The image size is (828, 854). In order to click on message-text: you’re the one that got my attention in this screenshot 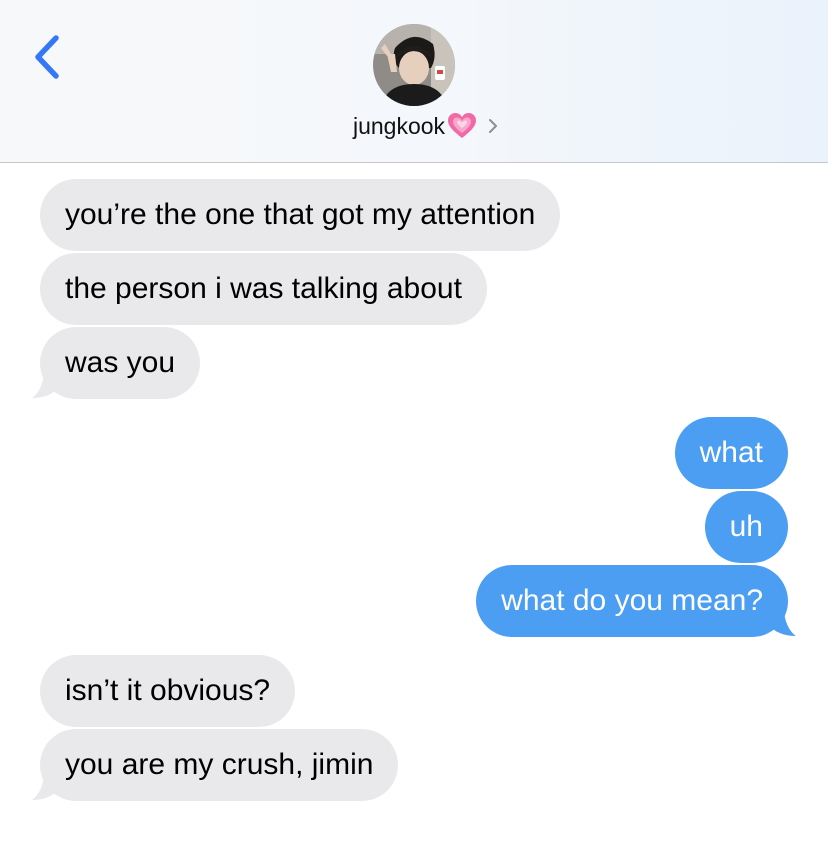, I will do `click(300, 214)`.